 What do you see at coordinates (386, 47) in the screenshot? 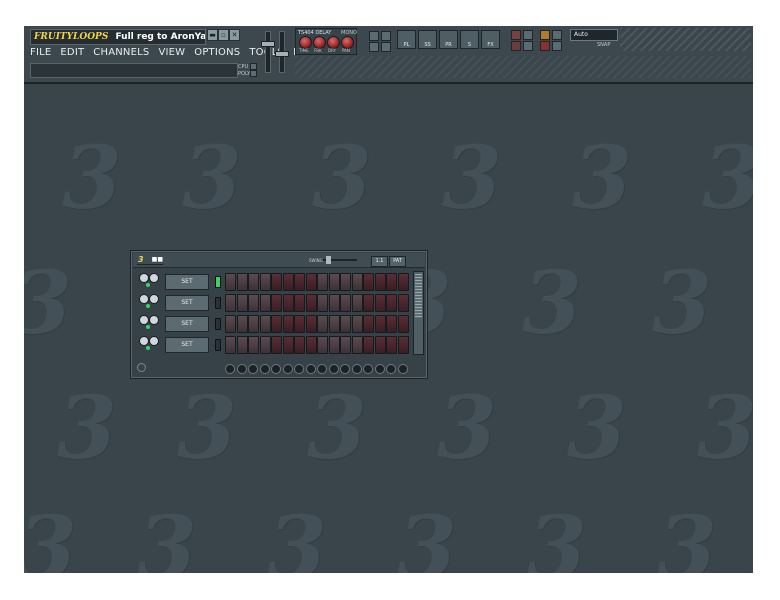
I see `export-file-icon` at bounding box center [386, 47].